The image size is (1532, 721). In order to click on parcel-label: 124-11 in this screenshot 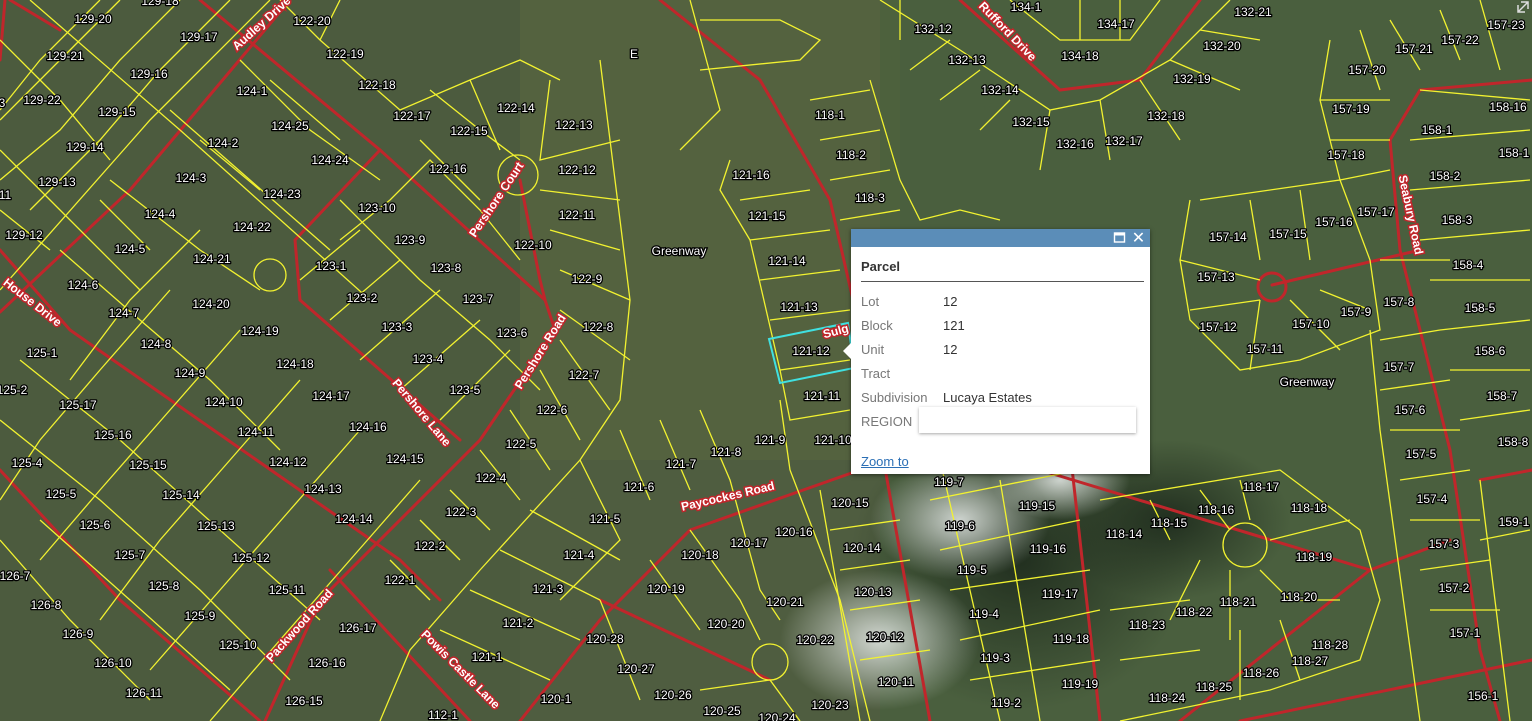, I will do `click(255, 432)`.